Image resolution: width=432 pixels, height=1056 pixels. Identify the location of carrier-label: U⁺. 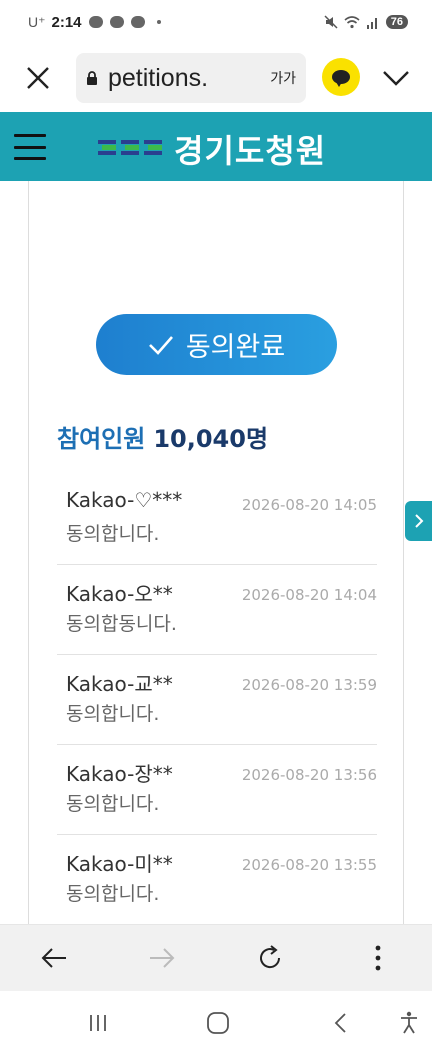
(37, 21).